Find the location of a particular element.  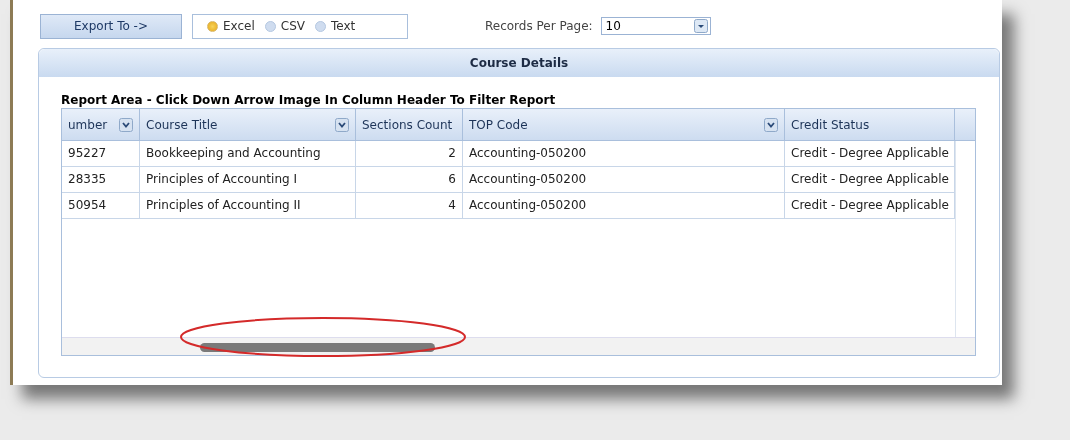

table-cell: Principles of Accounting II is located at coordinates (248, 205).